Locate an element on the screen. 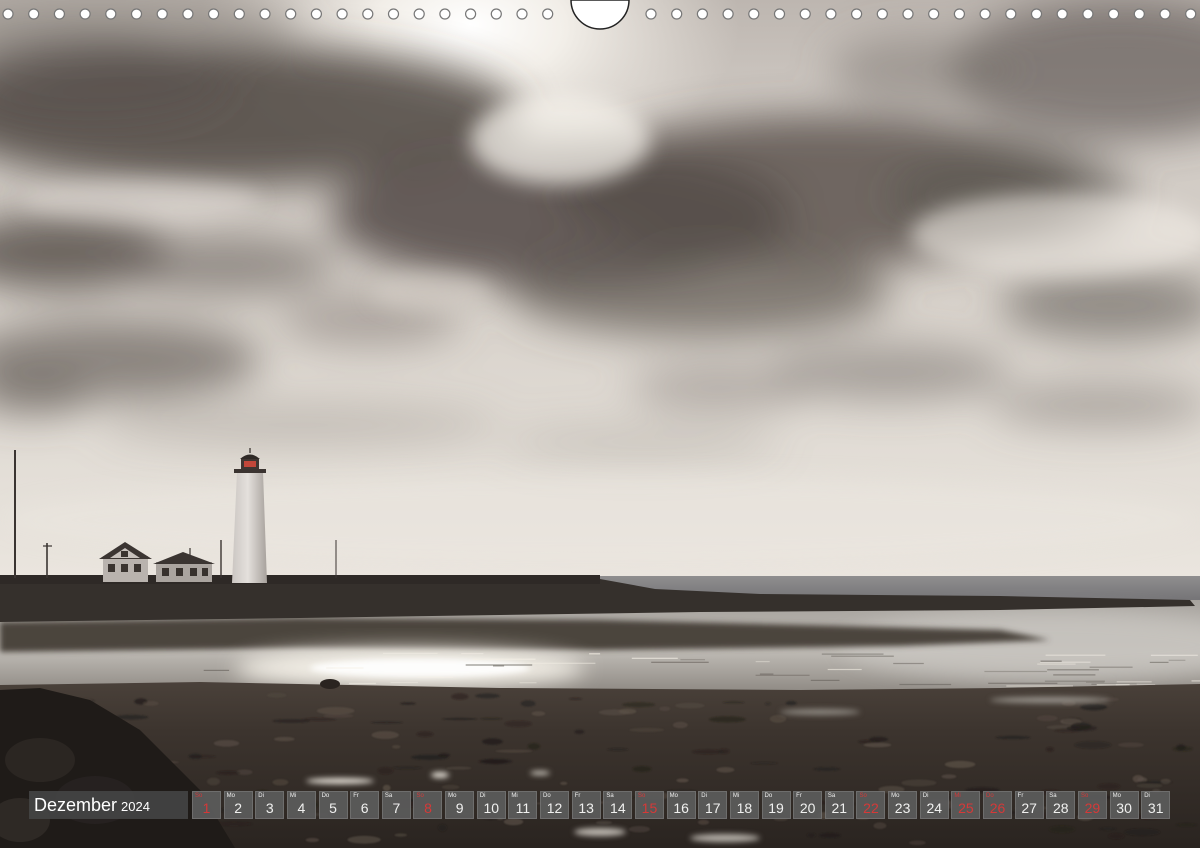 The image size is (1200, 848). day-number: 16 is located at coordinates (681, 808).